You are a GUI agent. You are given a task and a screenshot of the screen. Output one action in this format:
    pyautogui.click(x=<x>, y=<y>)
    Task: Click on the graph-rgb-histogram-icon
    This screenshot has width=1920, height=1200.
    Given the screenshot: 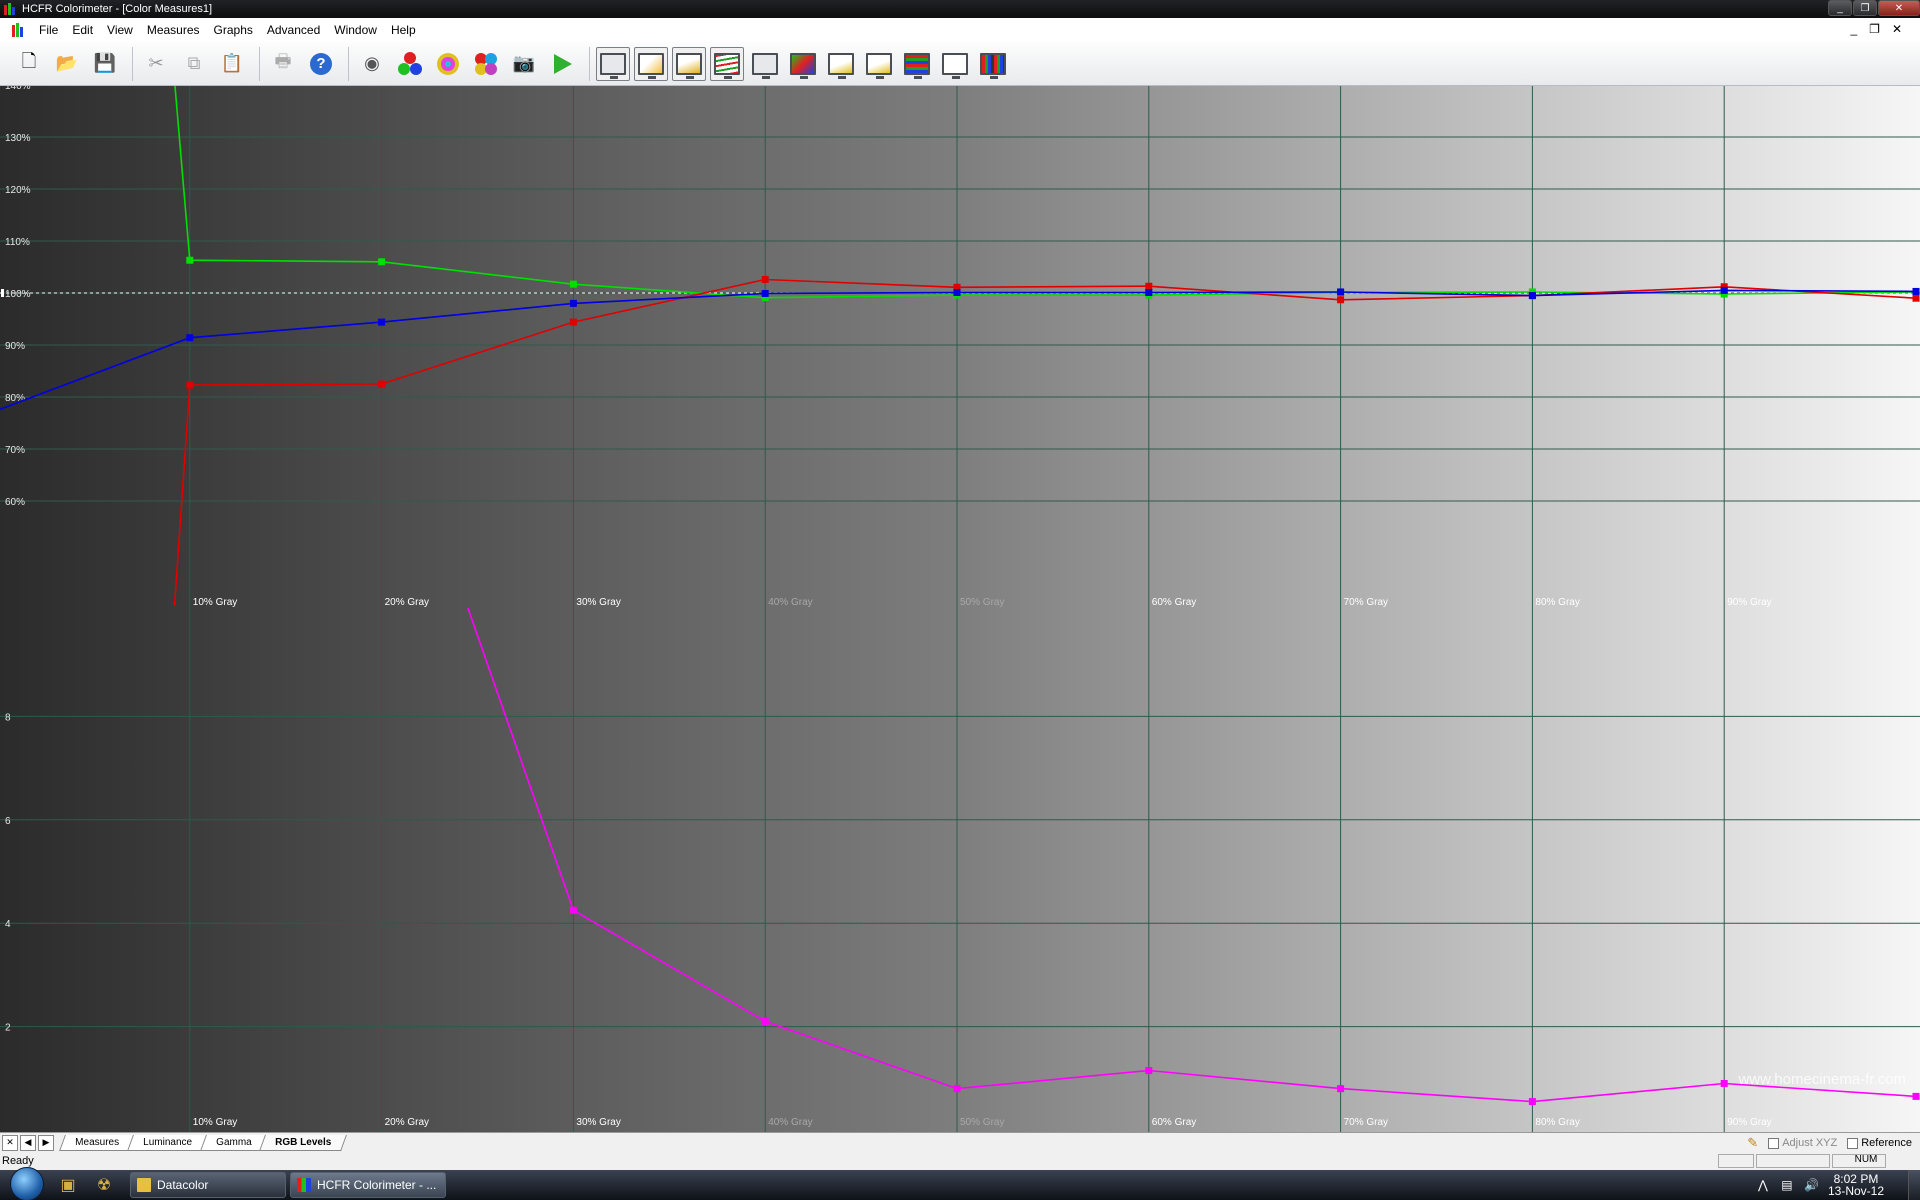 What is the action you would take?
    pyautogui.click(x=917, y=64)
    